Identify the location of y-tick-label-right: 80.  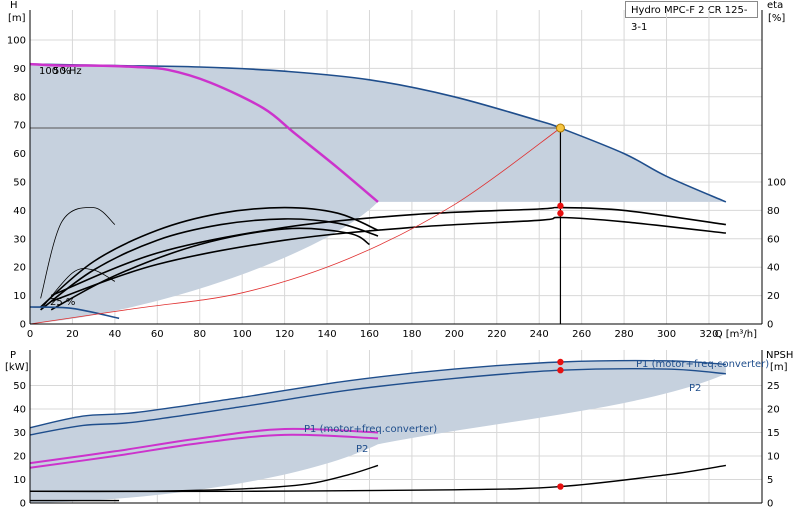
(773, 211).